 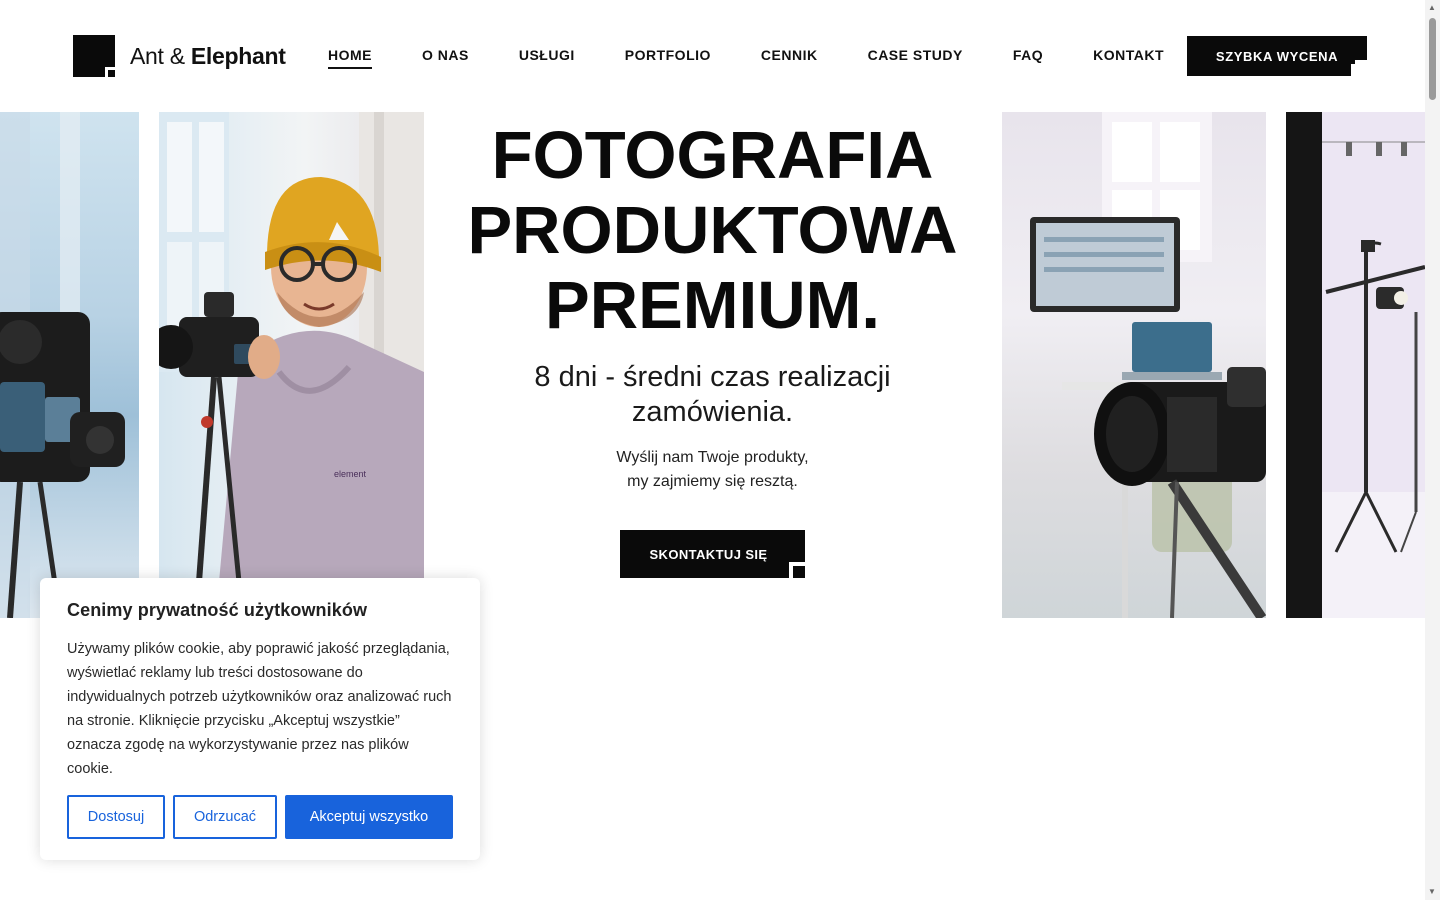 I want to click on brand-name-bold: Elephant, so click(x=238, y=55).